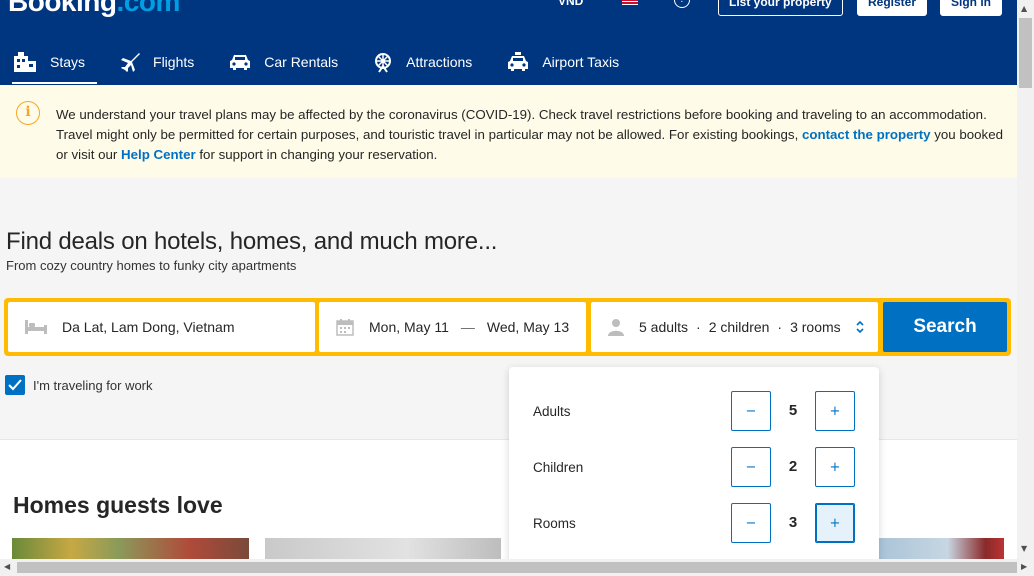  What do you see at coordinates (1024, 566) in the screenshot?
I see `scroll-right-icon: ▶` at bounding box center [1024, 566].